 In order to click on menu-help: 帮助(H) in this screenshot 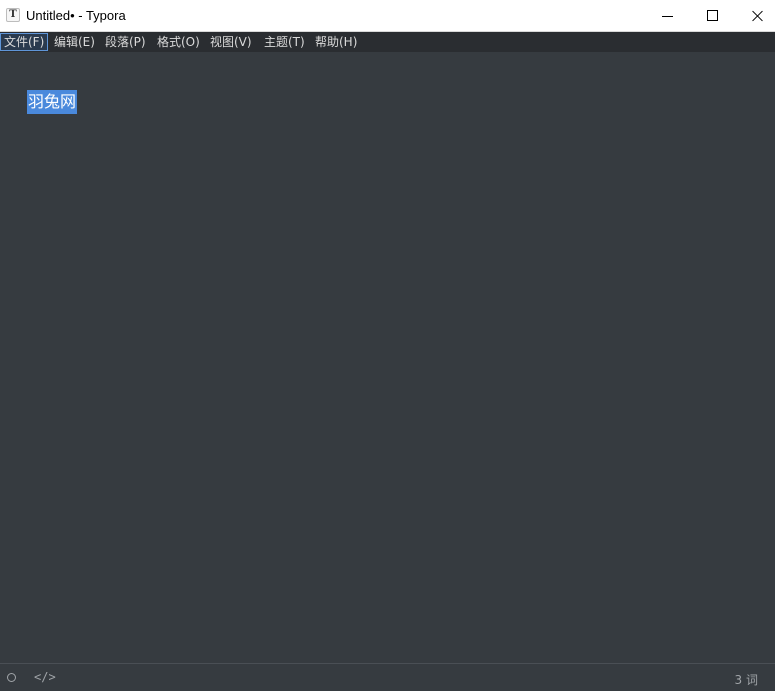, I will do `click(336, 42)`.